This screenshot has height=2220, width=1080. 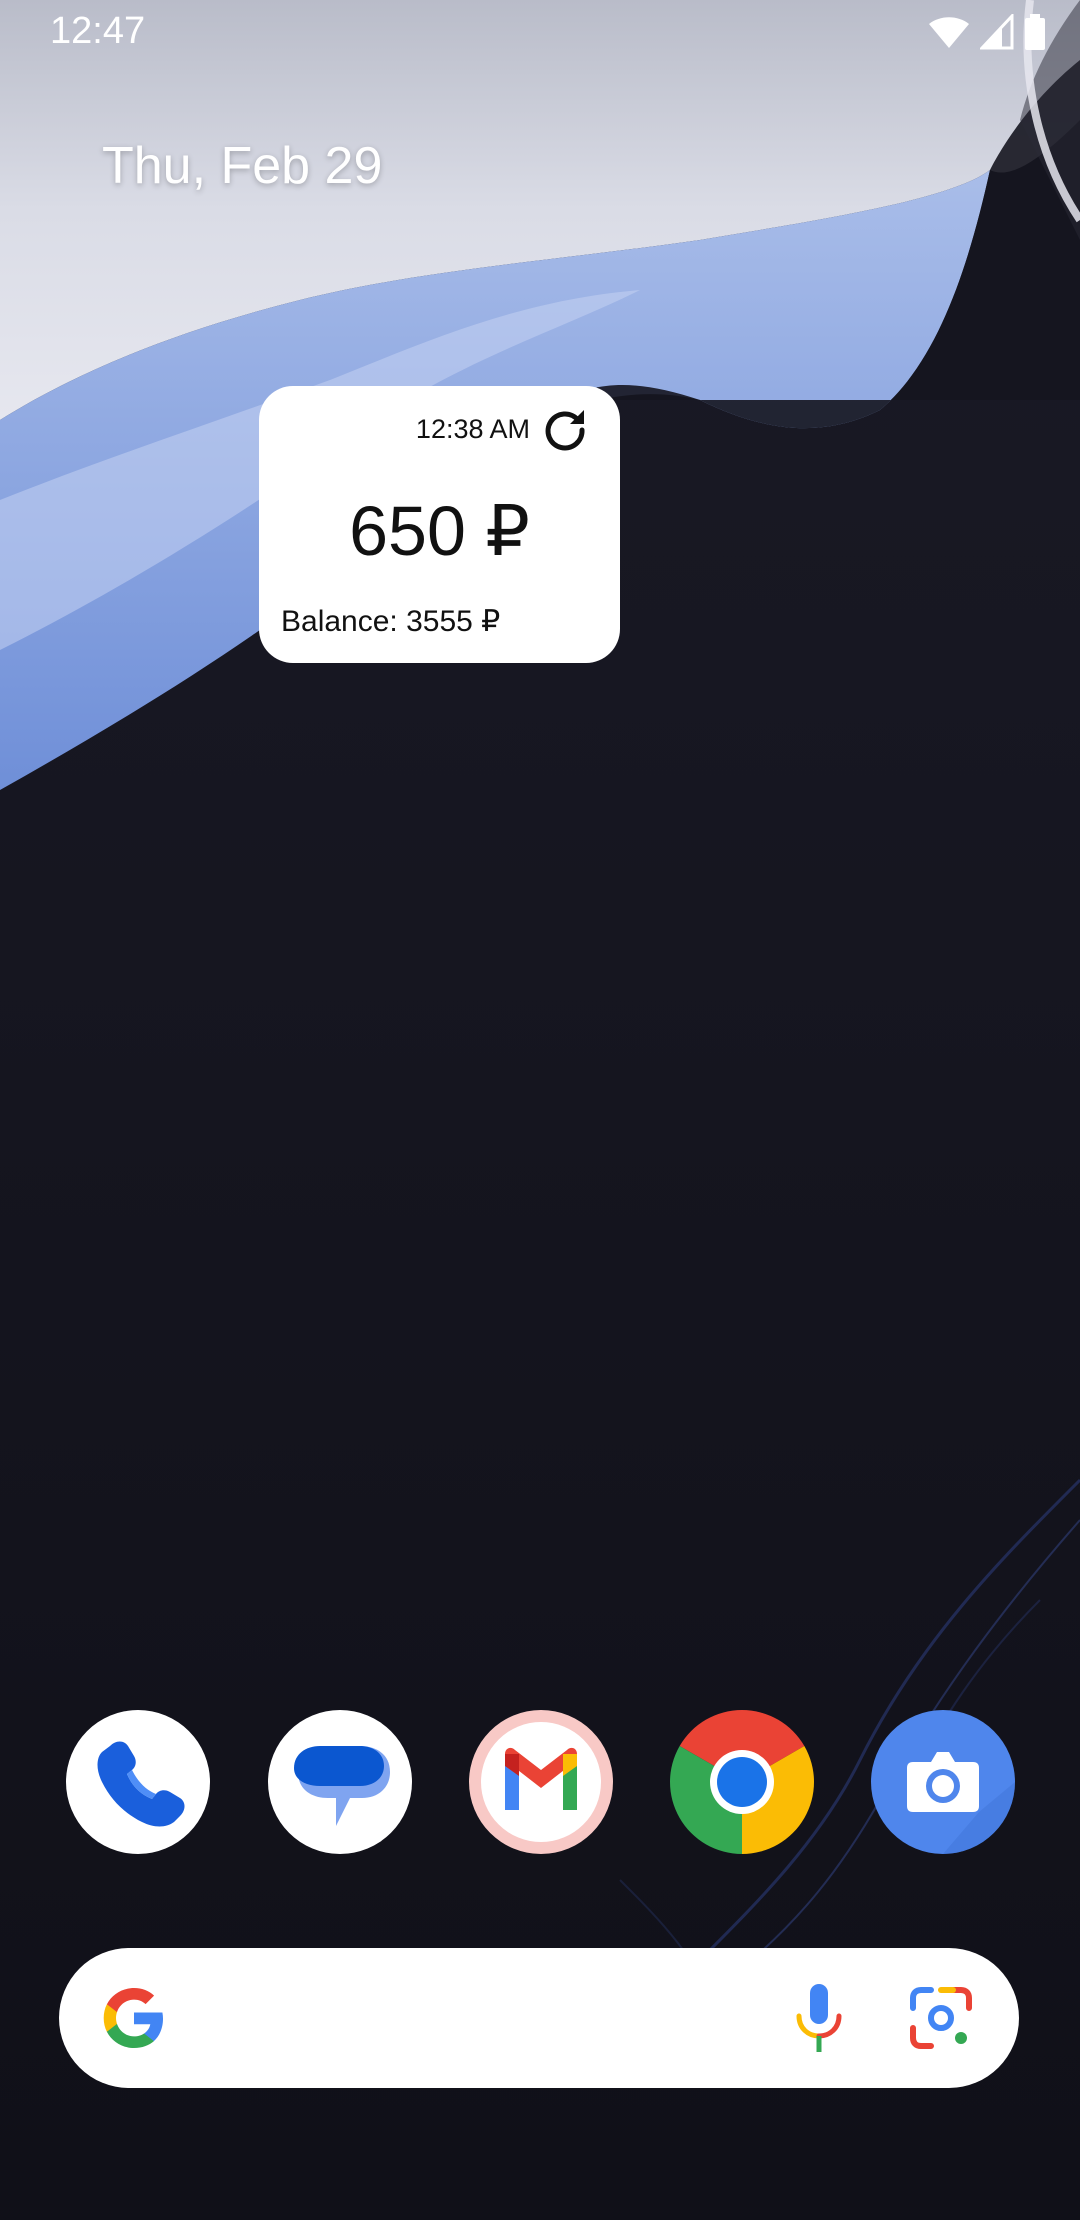 What do you see at coordinates (138, 1782) in the screenshot?
I see `phone-icon` at bounding box center [138, 1782].